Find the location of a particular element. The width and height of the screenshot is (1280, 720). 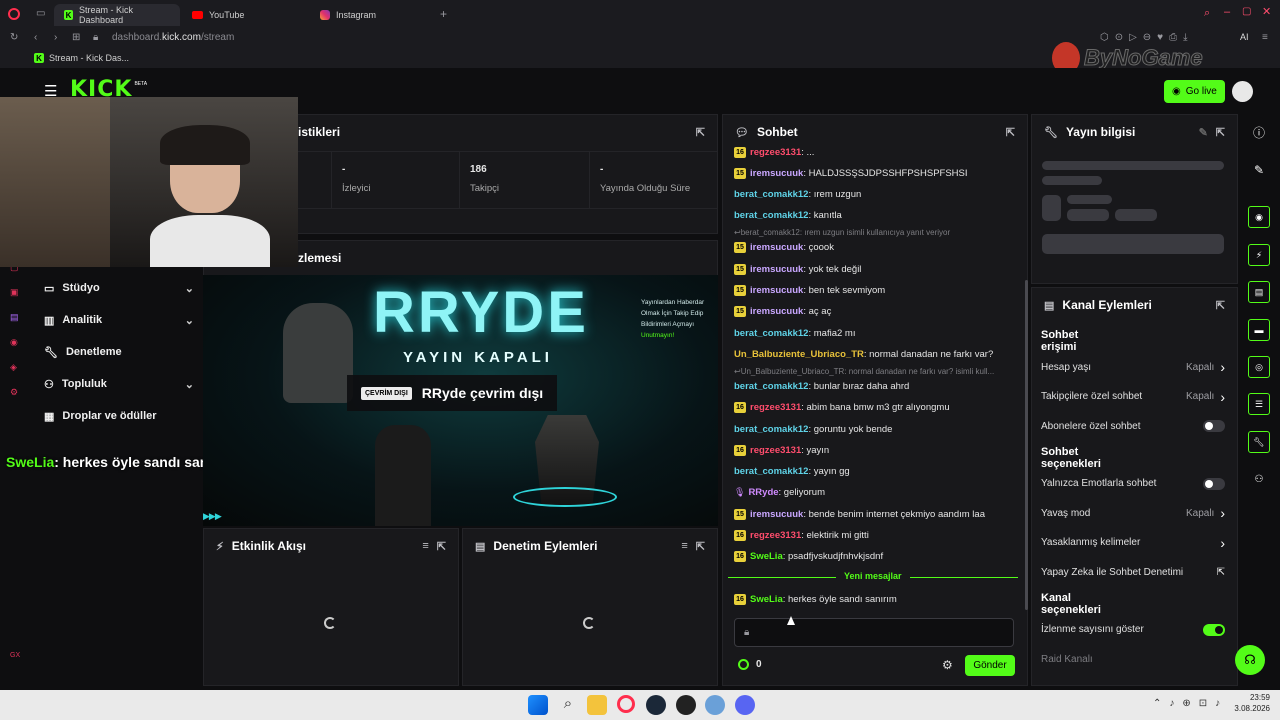

channel-action-row: Takipçilere özel sohbet Kapalı › is located at coordinates (1133, 397).